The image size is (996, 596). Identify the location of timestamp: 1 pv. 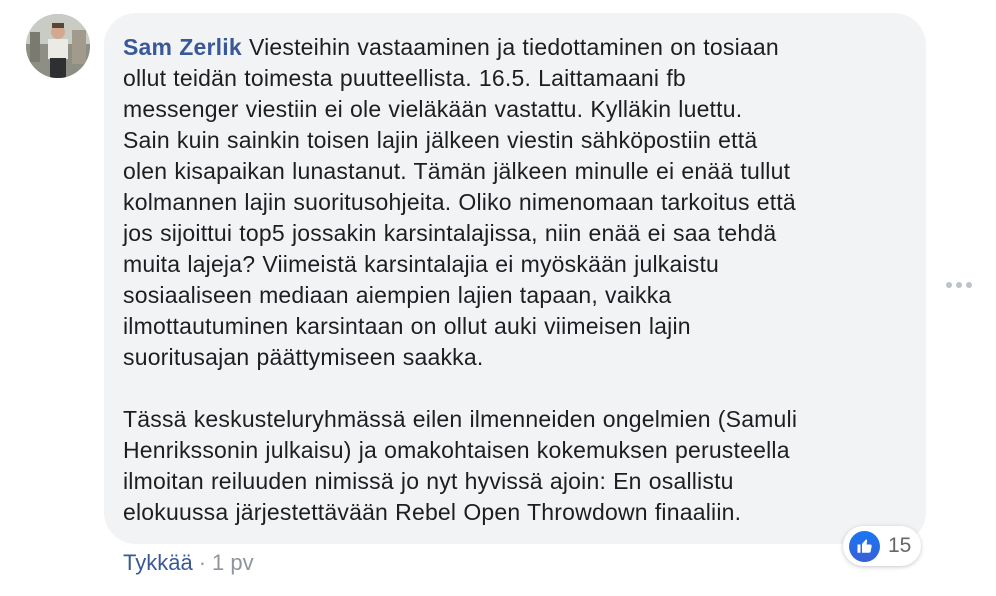
(233, 562).